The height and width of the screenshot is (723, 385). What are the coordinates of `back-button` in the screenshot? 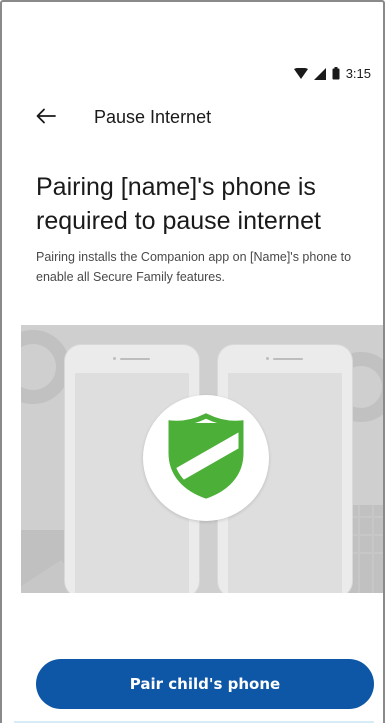 It's located at (46, 118).